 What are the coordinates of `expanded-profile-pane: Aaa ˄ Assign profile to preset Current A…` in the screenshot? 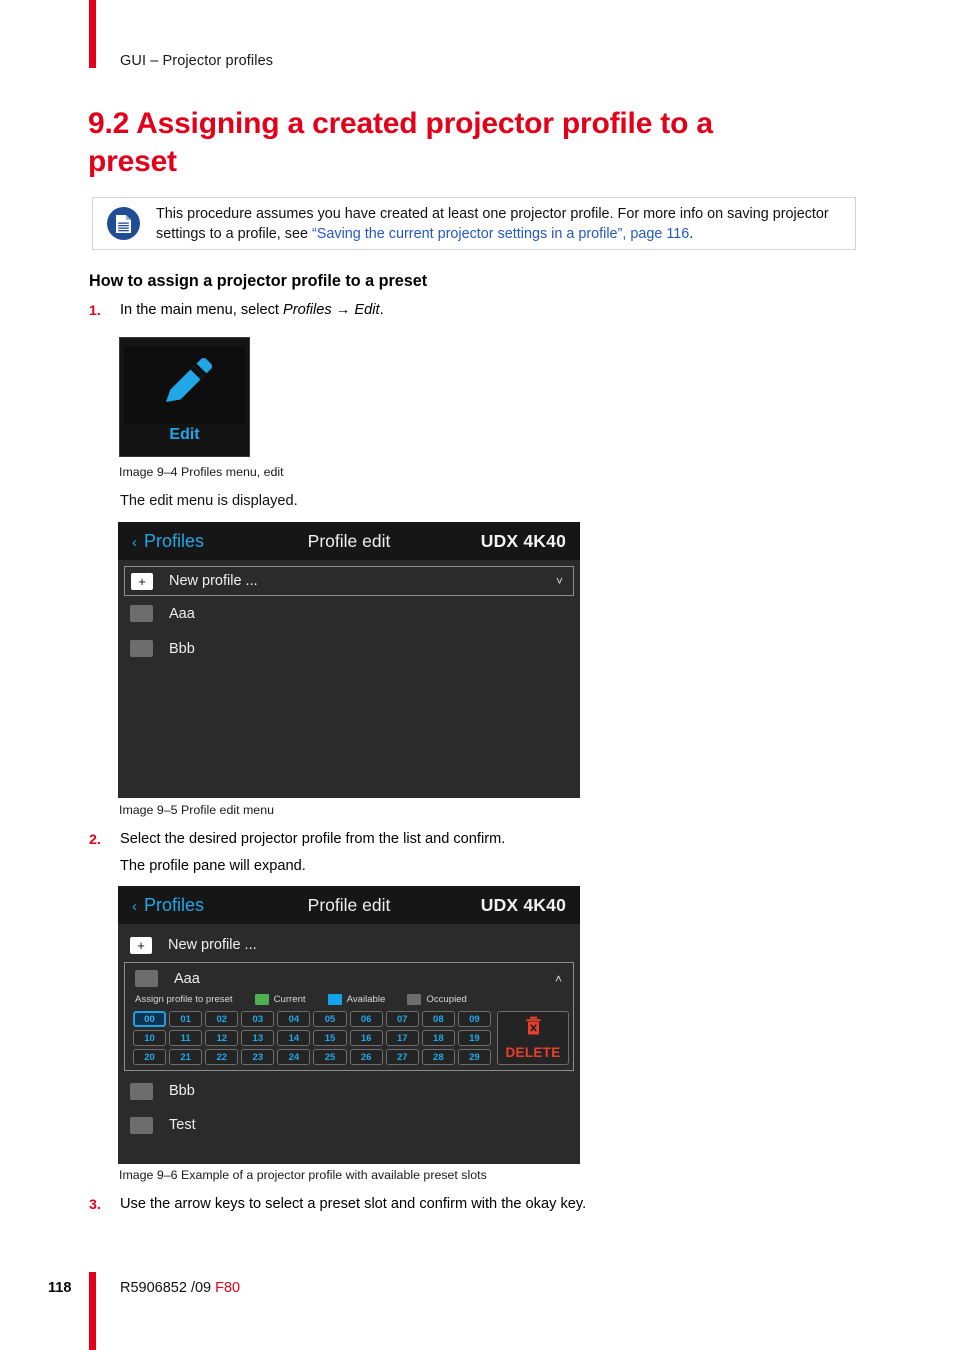 It's located at (349, 1016).